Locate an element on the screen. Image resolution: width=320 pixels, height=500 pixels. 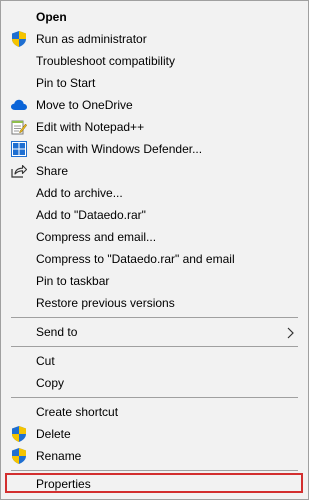
menu-item-troubleshoot-compatibility: Troubleshoot compatibility is located at coordinates (154, 61).